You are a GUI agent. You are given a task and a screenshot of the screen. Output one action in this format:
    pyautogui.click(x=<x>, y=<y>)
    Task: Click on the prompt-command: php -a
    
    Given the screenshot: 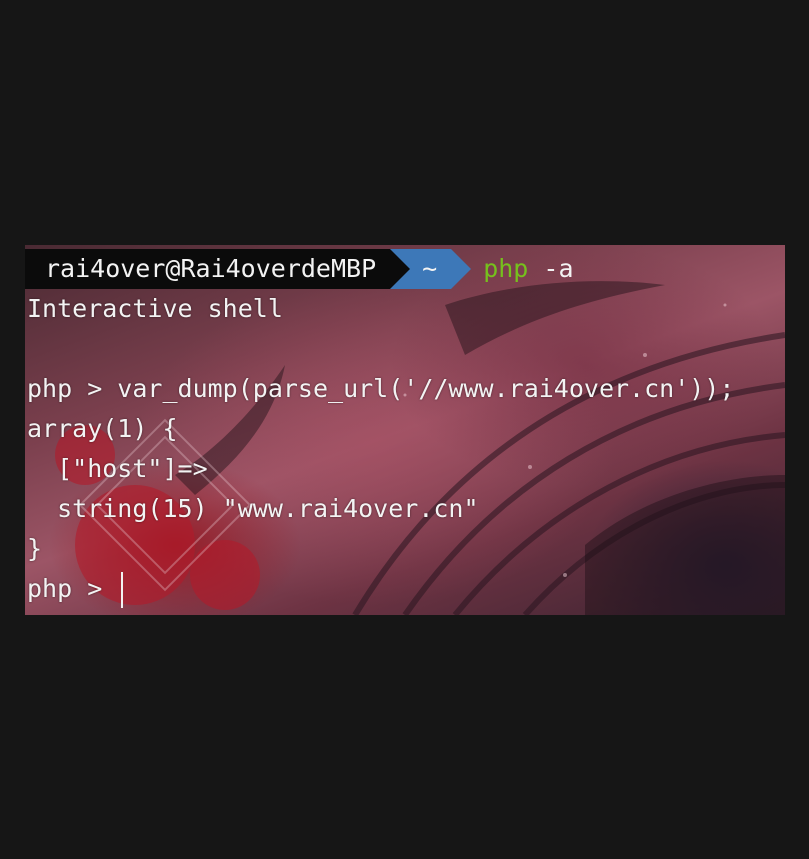 What is the action you would take?
    pyautogui.click(x=522, y=269)
    